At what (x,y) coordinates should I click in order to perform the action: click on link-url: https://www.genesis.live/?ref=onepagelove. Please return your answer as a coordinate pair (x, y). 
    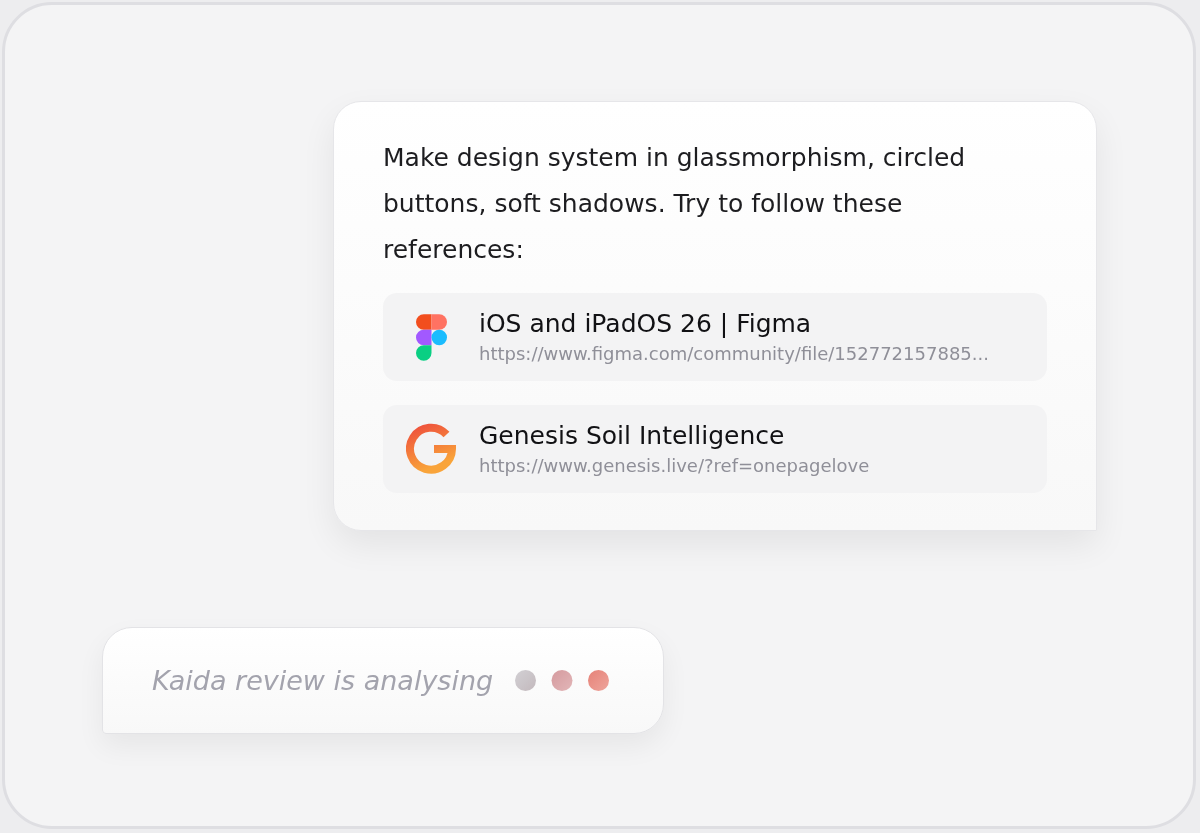
    Looking at the image, I should click on (674, 466).